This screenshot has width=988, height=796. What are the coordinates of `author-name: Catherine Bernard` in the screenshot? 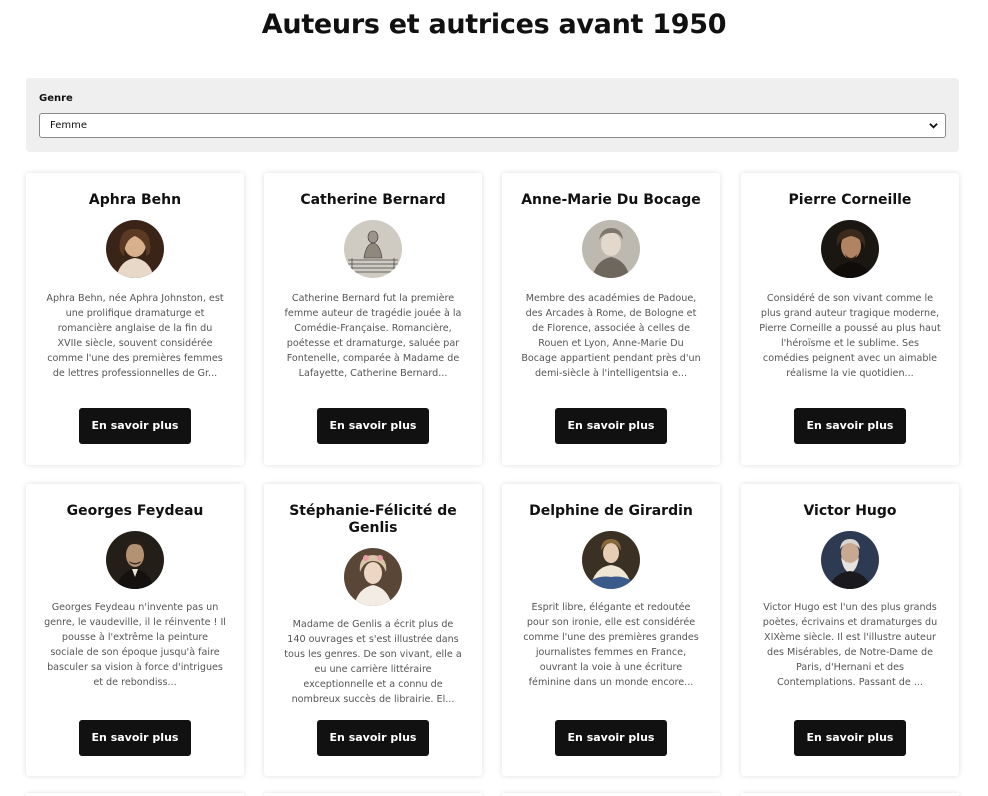 It's located at (373, 200).